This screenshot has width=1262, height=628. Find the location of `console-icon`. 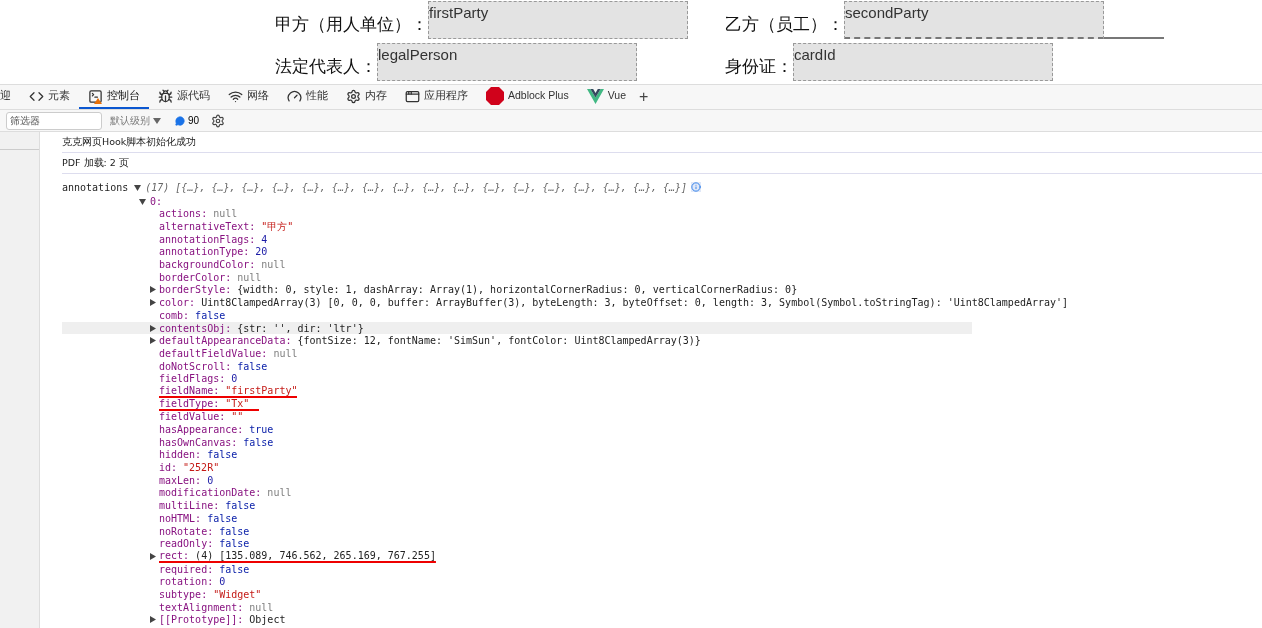

console-icon is located at coordinates (95, 96).